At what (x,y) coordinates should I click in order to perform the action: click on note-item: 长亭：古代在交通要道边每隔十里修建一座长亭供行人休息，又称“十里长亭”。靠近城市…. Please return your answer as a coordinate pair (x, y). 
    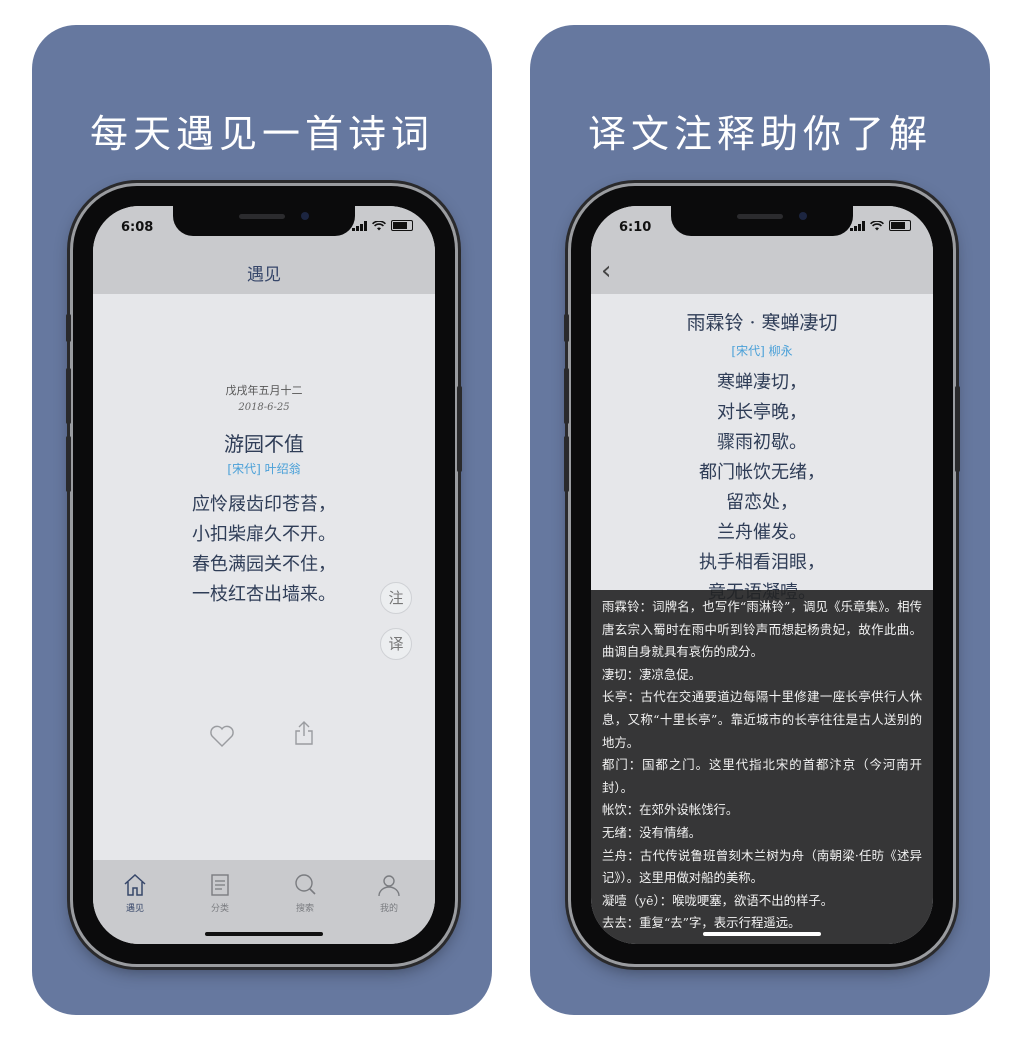
    Looking at the image, I should click on (762, 719).